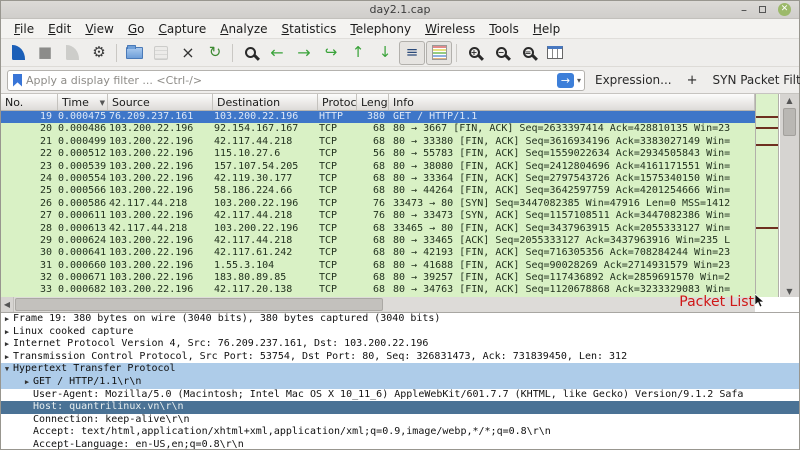  What do you see at coordinates (579, 80) in the screenshot?
I see `filter-history-caret-icon: ▾` at bounding box center [579, 80].